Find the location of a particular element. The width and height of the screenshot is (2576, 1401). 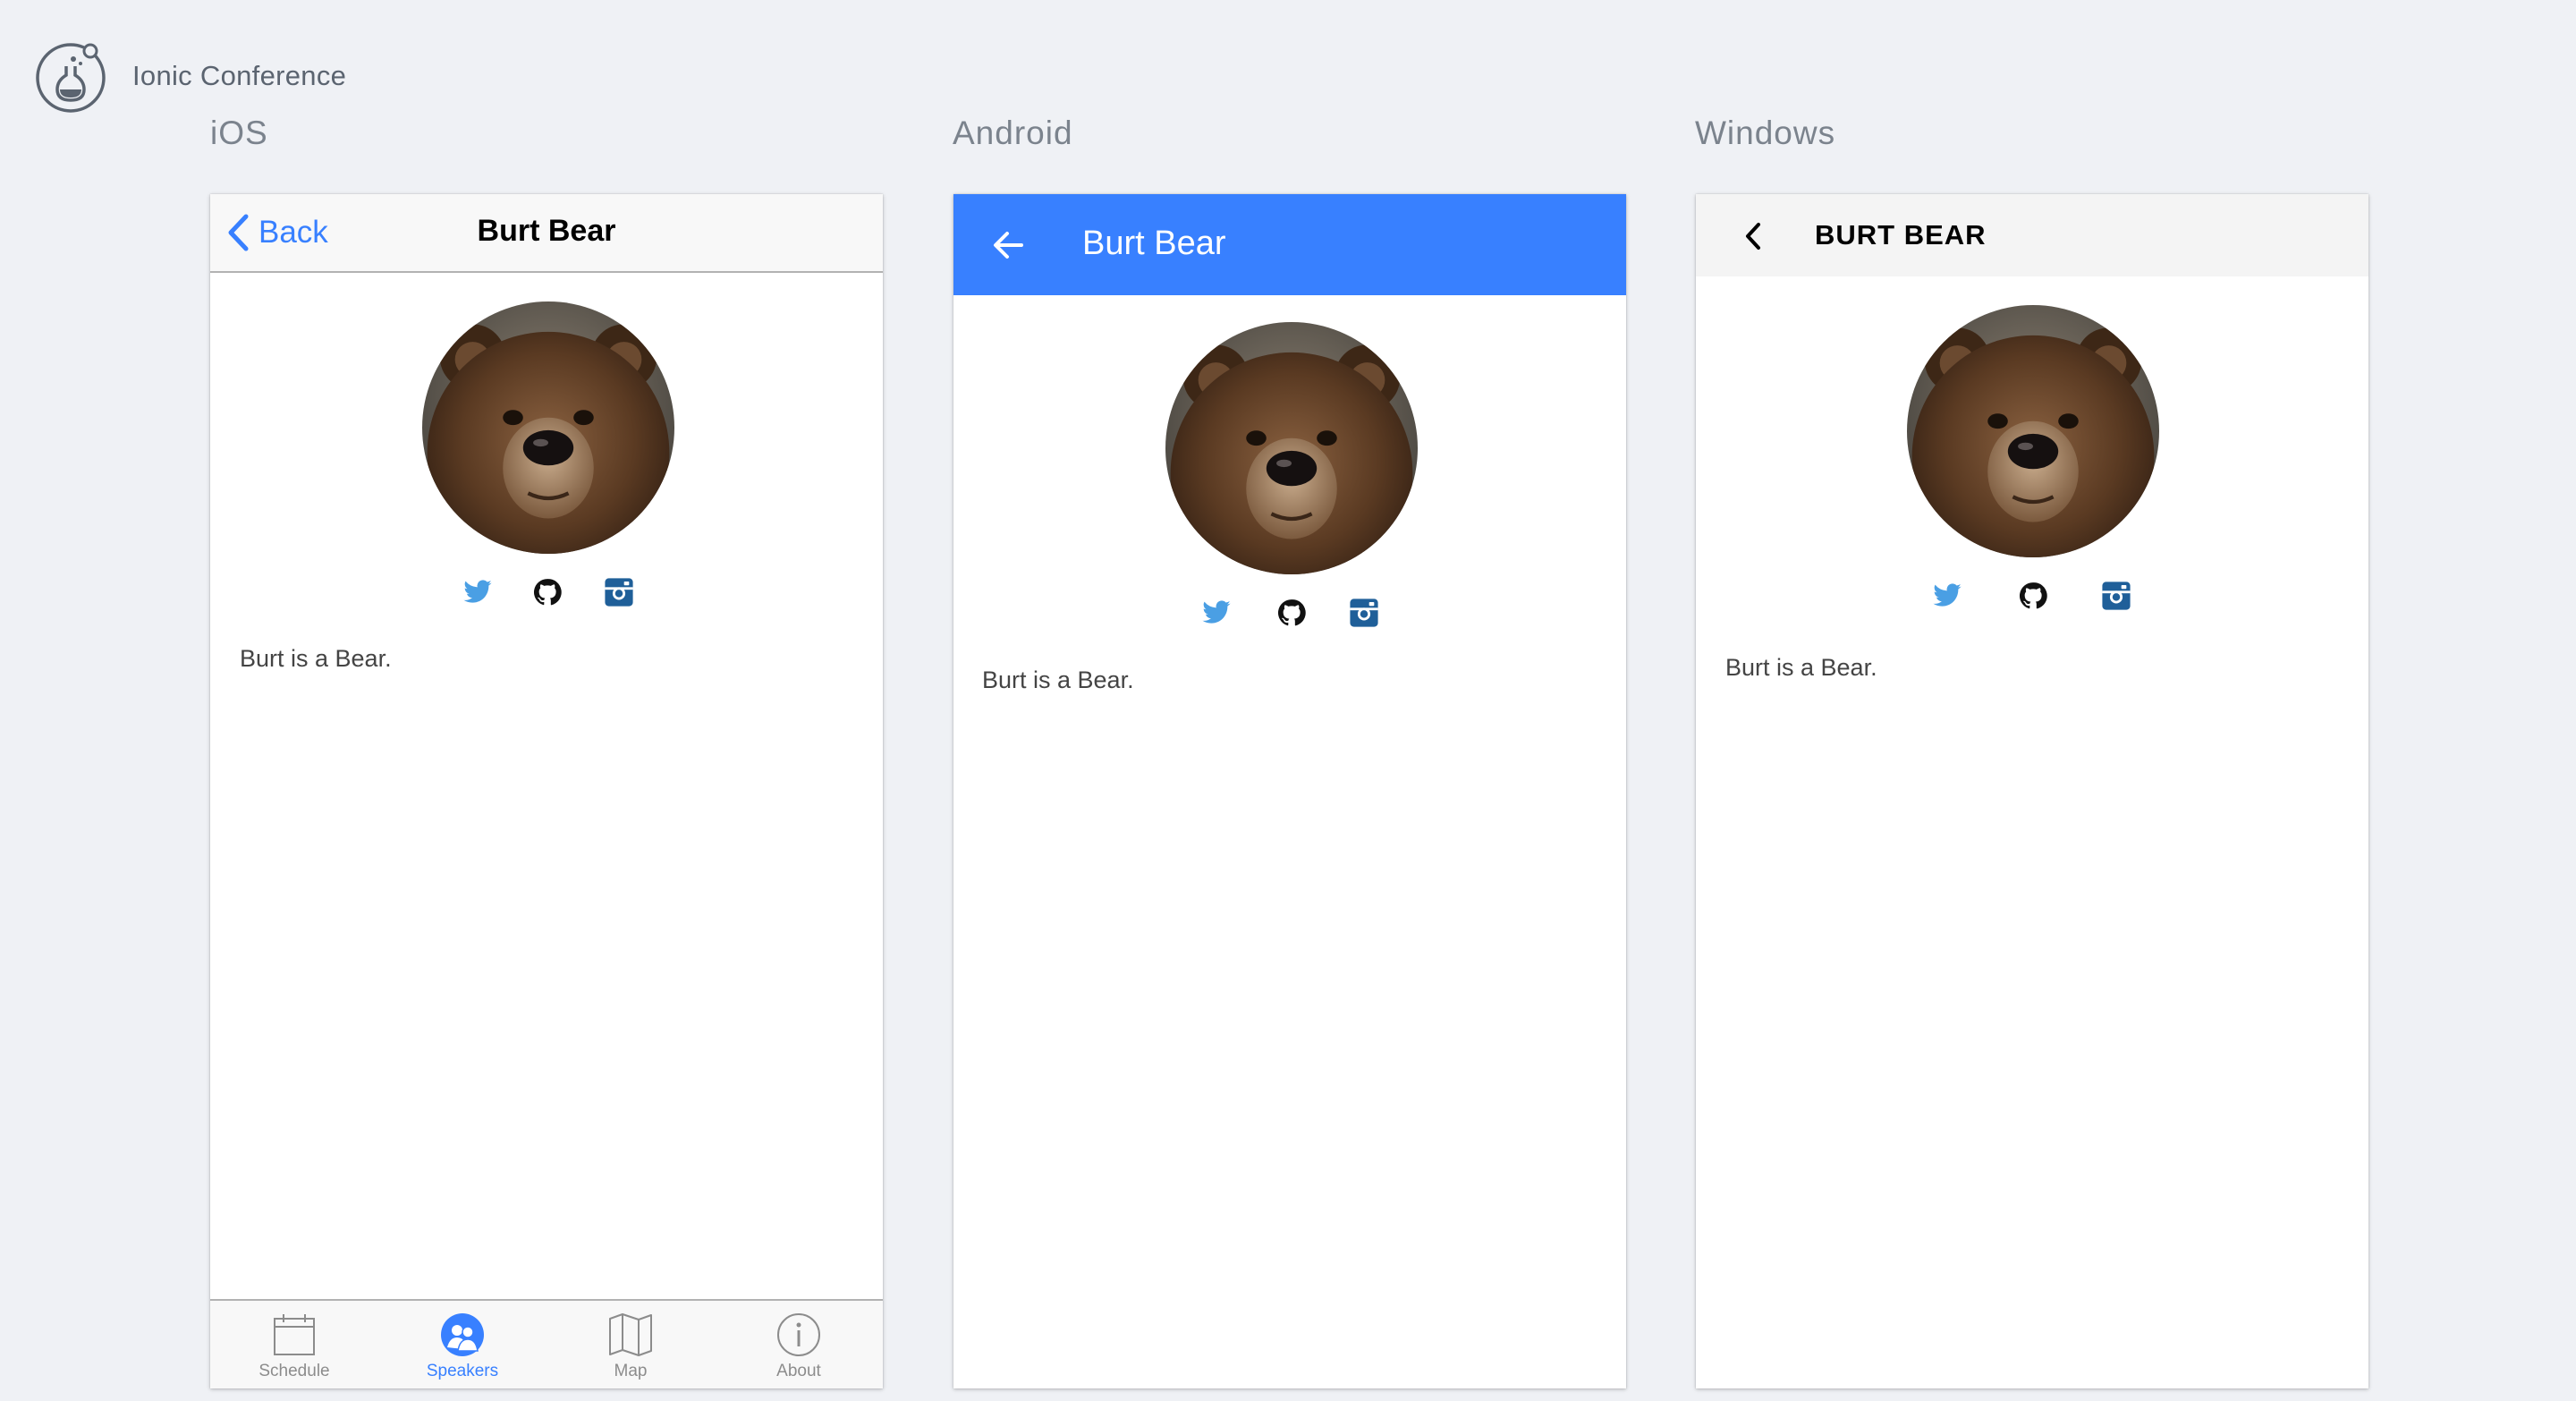

tab-map: Map is located at coordinates (631, 1344).